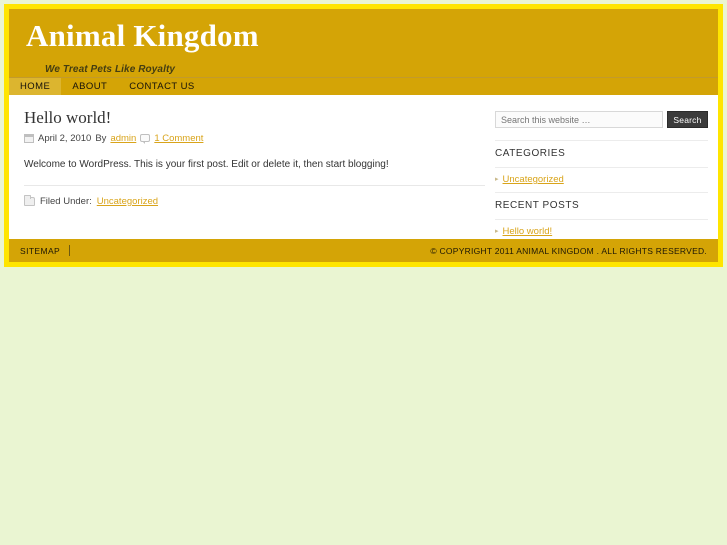 This screenshot has height=545, width=727. I want to click on widget-recent-posts: RECENT POSTS ▸ Hello world!, so click(601, 218).